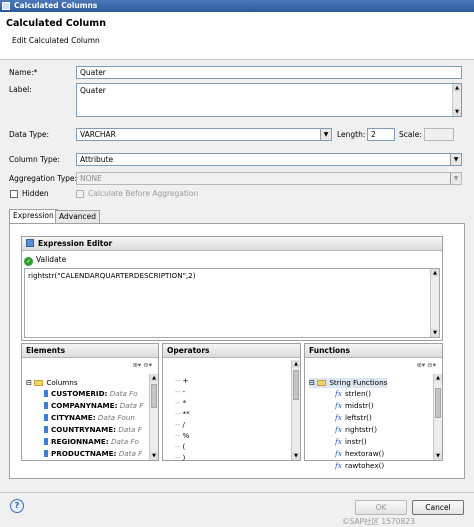  What do you see at coordinates (434, 303) in the screenshot?
I see `expression-scrollbar: ▲ ▼` at bounding box center [434, 303].